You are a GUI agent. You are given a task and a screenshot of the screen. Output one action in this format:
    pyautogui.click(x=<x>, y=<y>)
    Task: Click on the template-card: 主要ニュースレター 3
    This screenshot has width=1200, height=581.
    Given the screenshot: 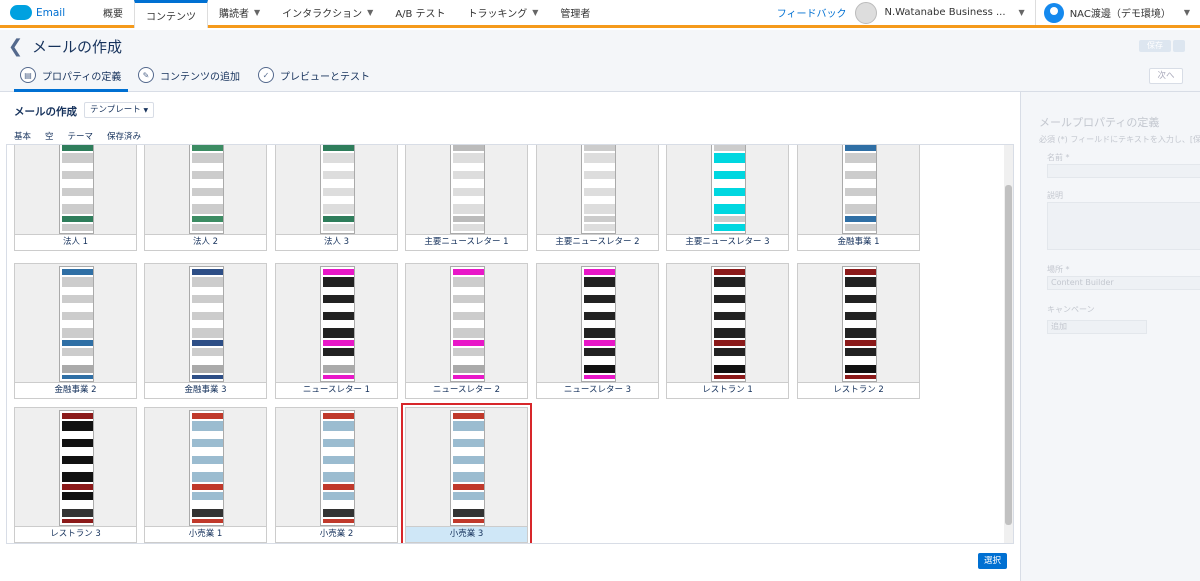 What is the action you would take?
    pyautogui.click(x=727, y=198)
    